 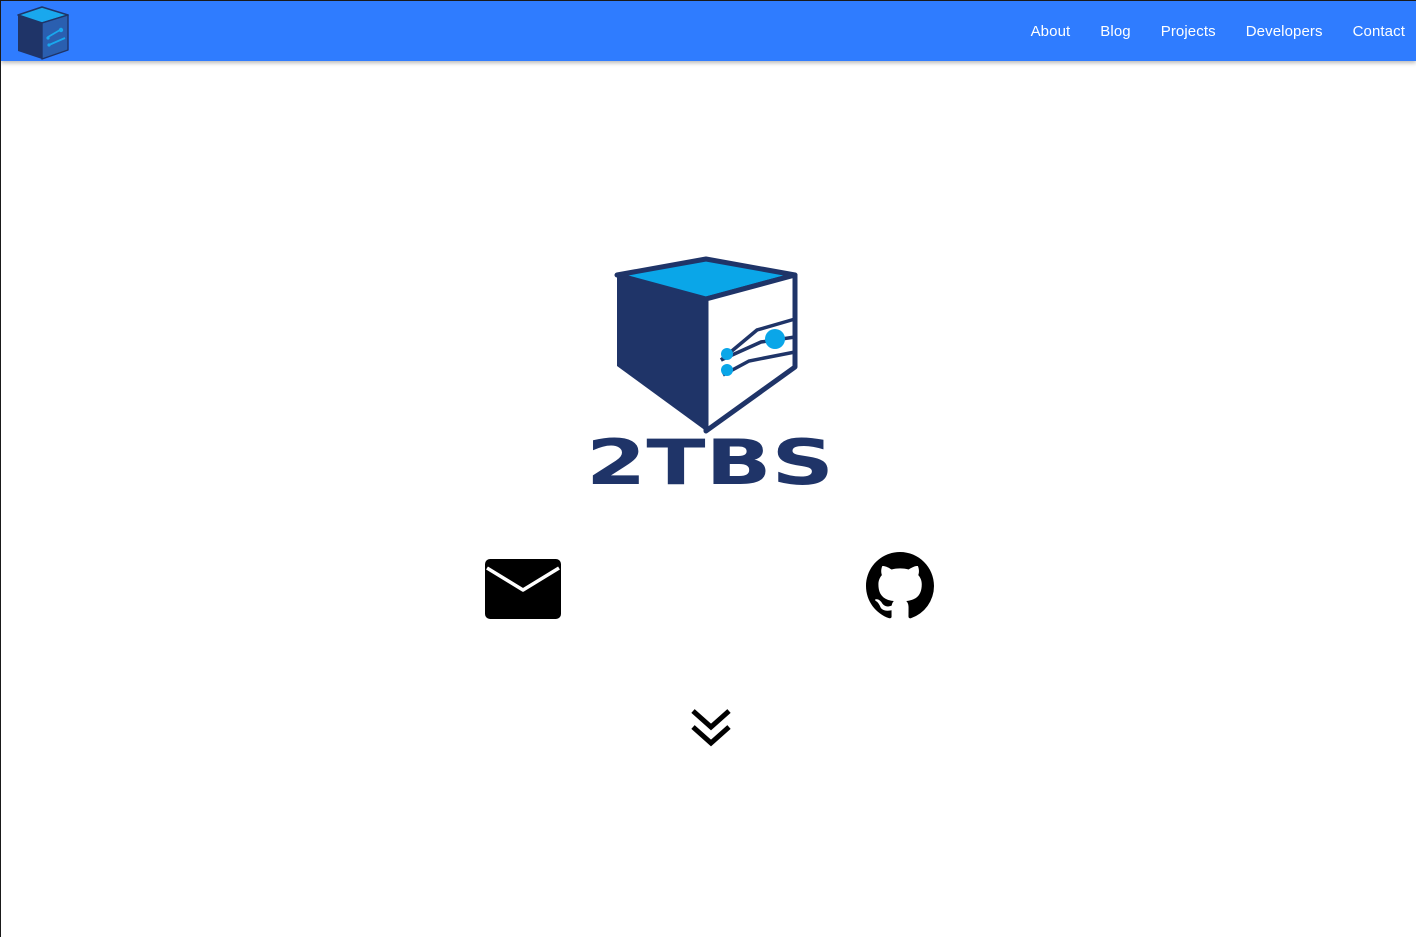 I want to click on home-logo-link, so click(x=43, y=32).